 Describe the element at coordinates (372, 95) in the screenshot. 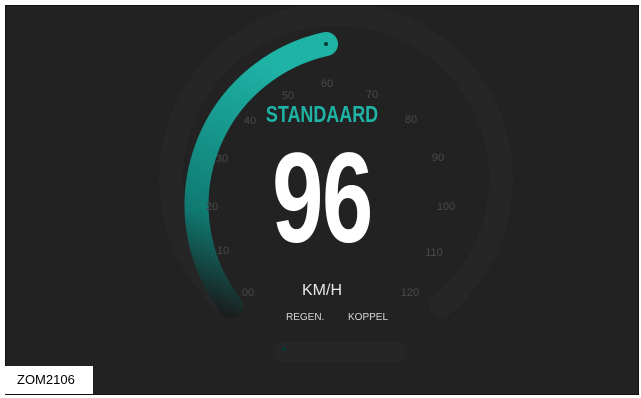

I see `gauge-scale-label: 70` at that location.